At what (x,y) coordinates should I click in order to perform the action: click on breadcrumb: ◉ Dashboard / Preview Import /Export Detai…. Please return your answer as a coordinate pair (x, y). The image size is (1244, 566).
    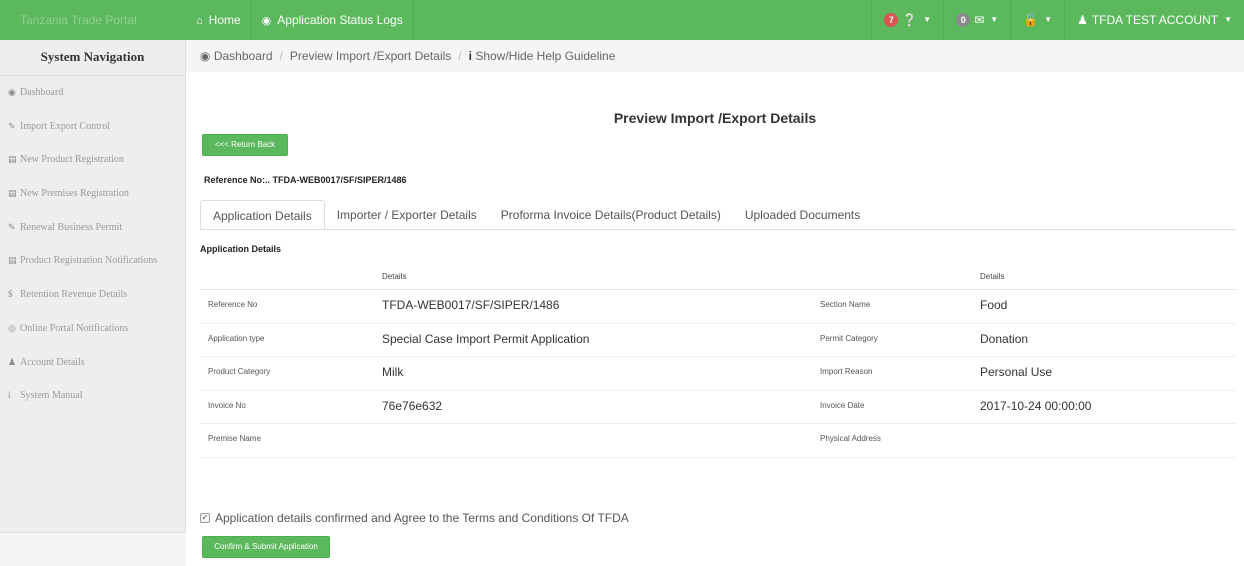
    Looking at the image, I should click on (715, 56).